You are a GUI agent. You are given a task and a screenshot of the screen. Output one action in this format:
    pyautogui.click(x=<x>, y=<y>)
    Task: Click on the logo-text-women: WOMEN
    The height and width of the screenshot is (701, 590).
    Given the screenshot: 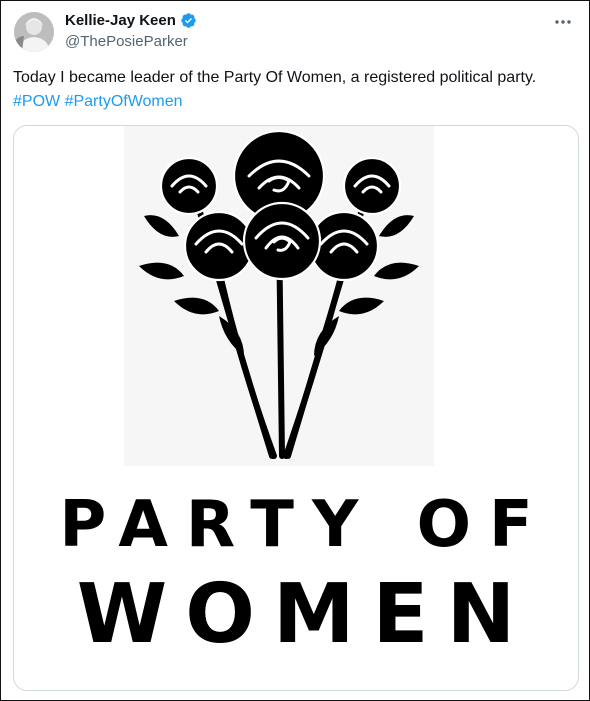 What is the action you would take?
    pyautogui.click(x=305, y=614)
    